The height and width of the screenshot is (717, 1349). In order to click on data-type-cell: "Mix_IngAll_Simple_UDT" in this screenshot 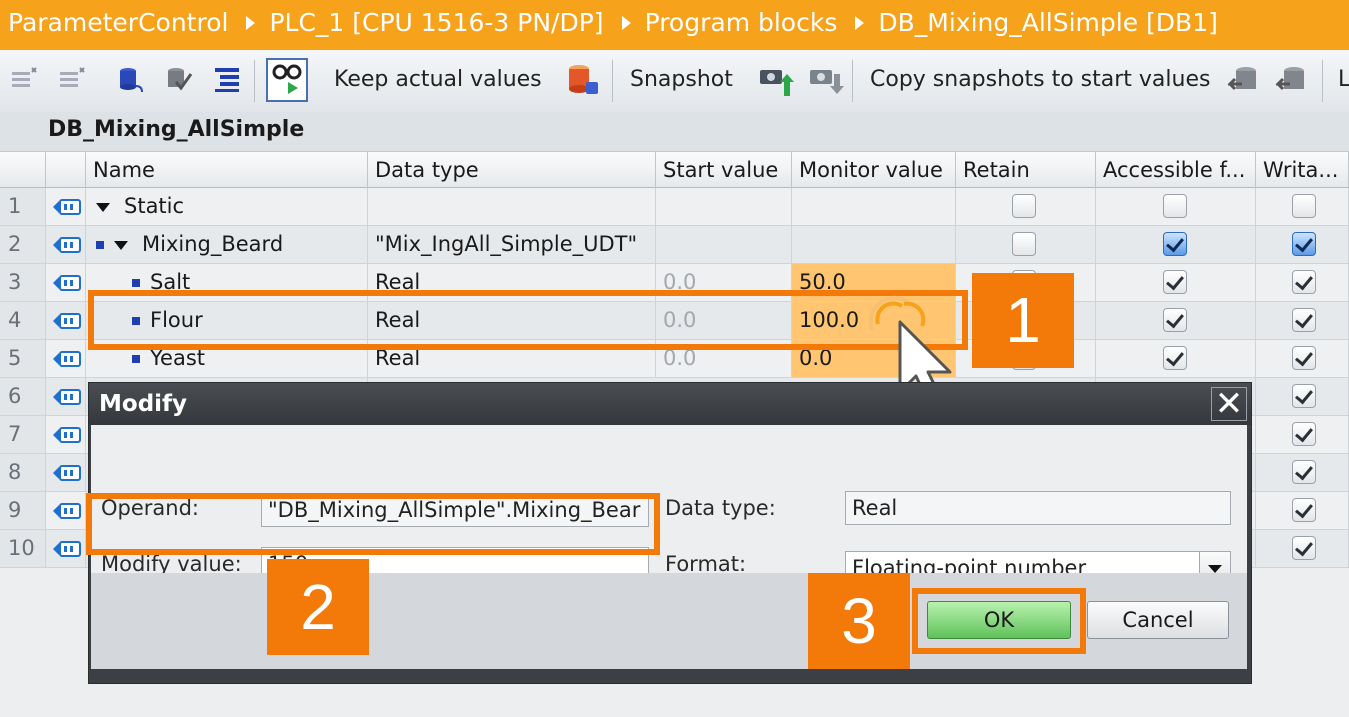, I will do `click(512, 244)`.